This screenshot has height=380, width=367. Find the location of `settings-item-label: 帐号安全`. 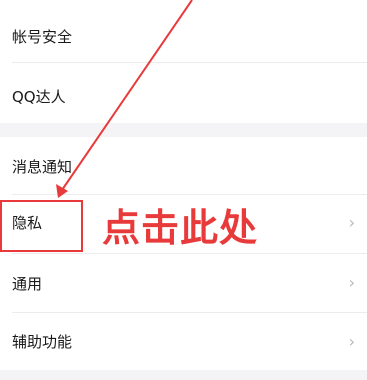

settings-item-label: 帐号安全 is located at coordinates (42, 37).